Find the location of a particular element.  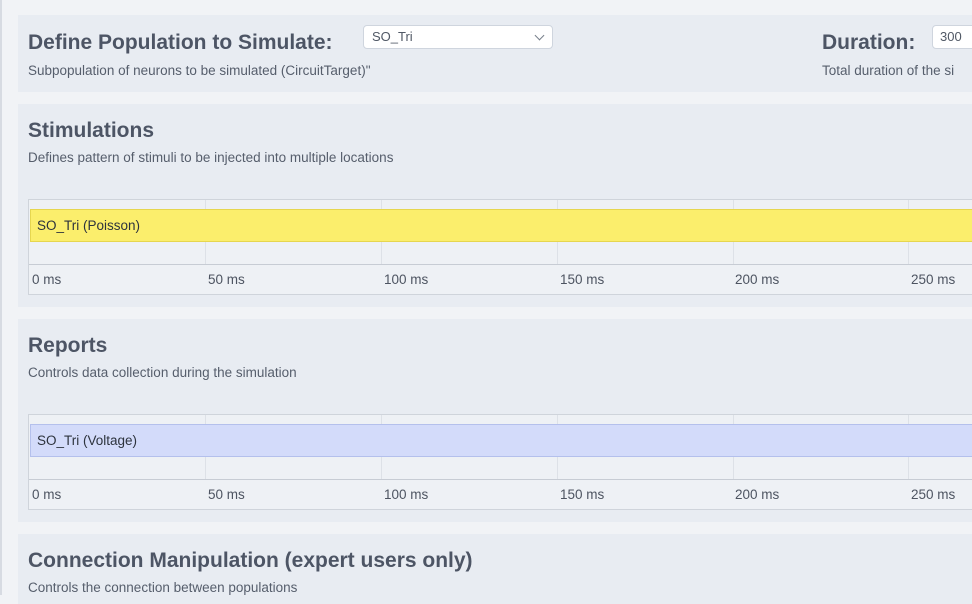

stimulation-bar-so-tri-poisson: SO_Tri (Poisson) is located at coordinates (501, 225).